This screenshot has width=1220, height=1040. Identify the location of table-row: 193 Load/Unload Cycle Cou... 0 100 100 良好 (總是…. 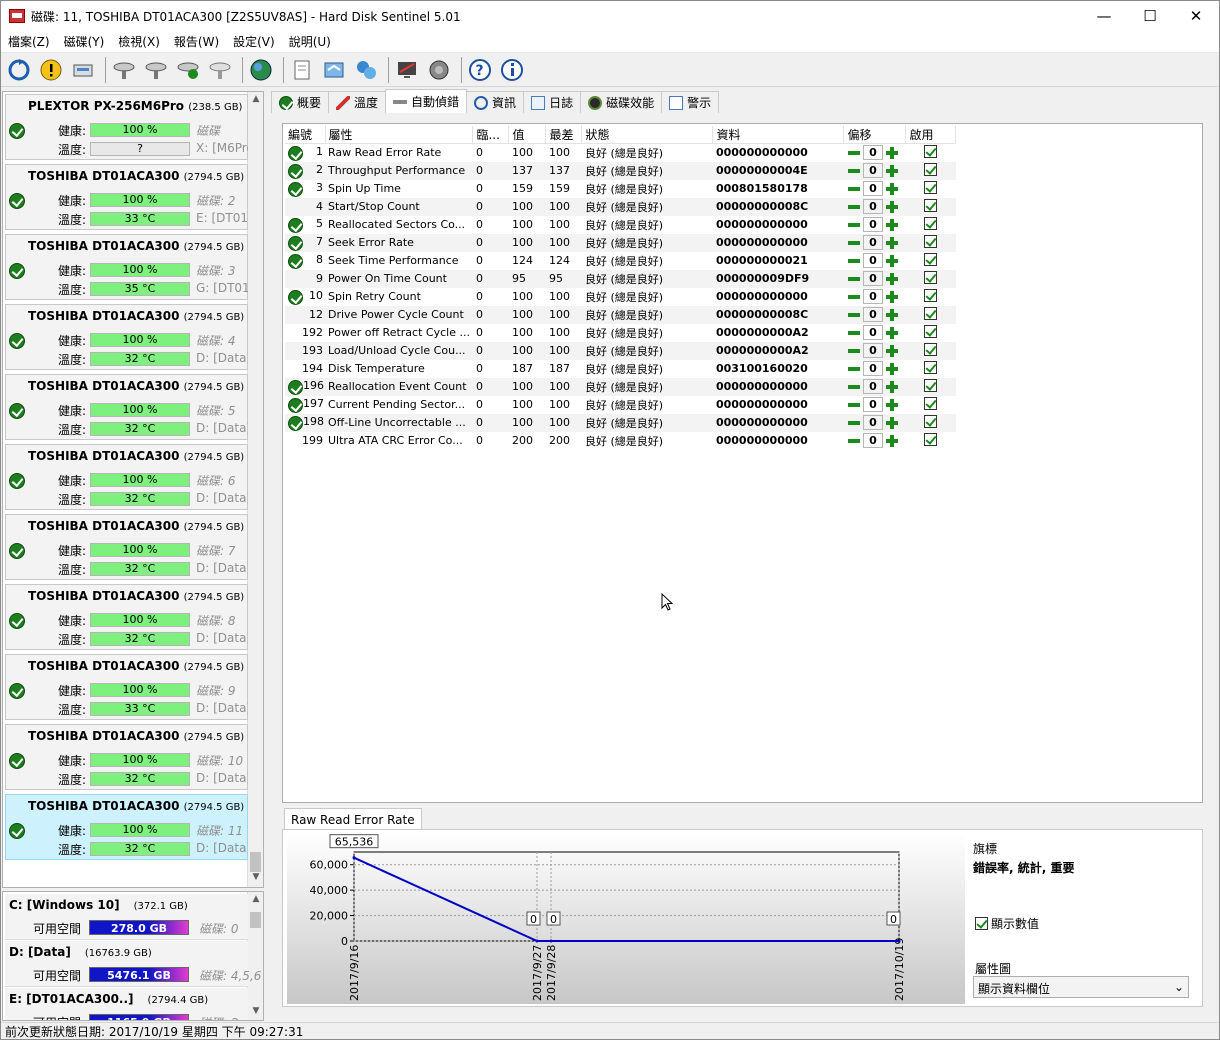
(620, 350).